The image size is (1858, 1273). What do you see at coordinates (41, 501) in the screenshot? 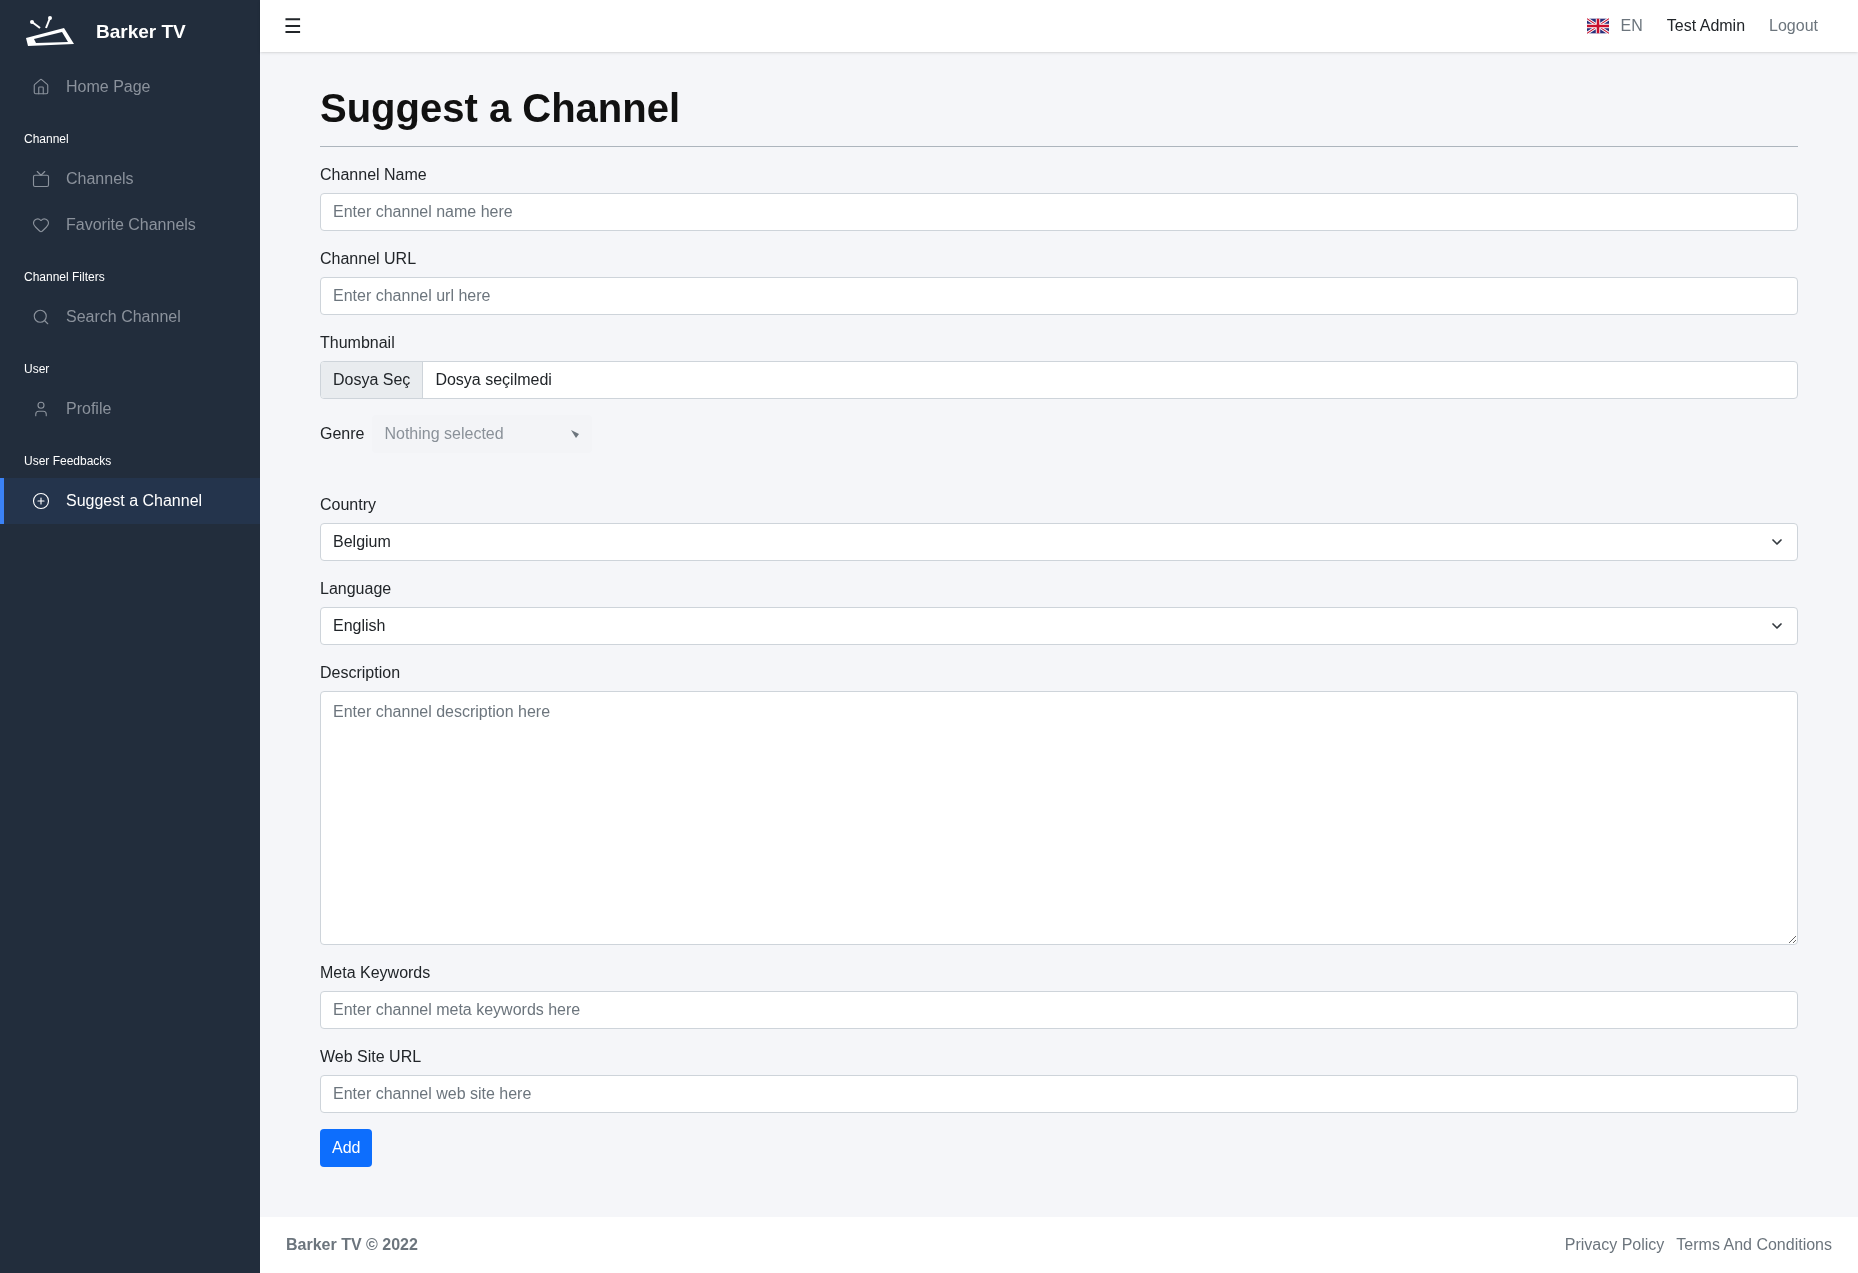
I see `plus-circle-icon` at bounding box center [41, 501].